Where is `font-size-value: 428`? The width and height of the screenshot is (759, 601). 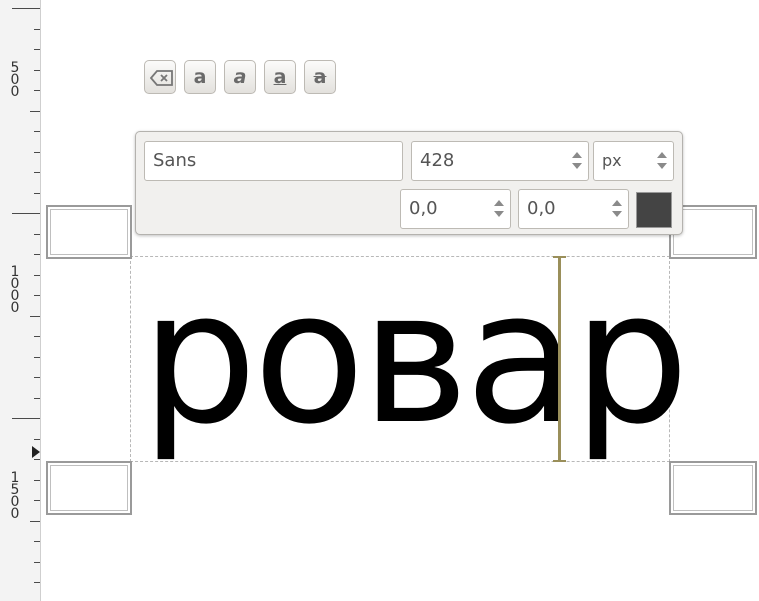 font-size-value: 428 is located at coordinates (437, 160).